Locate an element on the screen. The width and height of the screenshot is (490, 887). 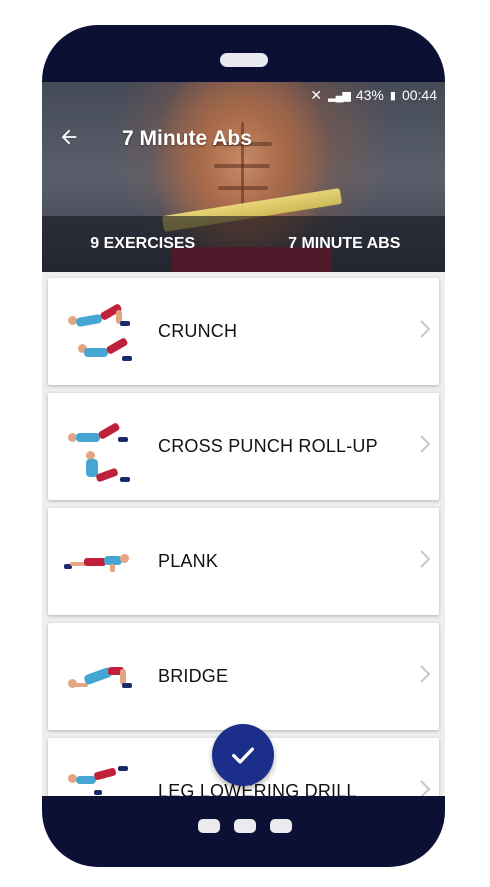
mute-icon: ✕ is located at coordinates (316, 94).